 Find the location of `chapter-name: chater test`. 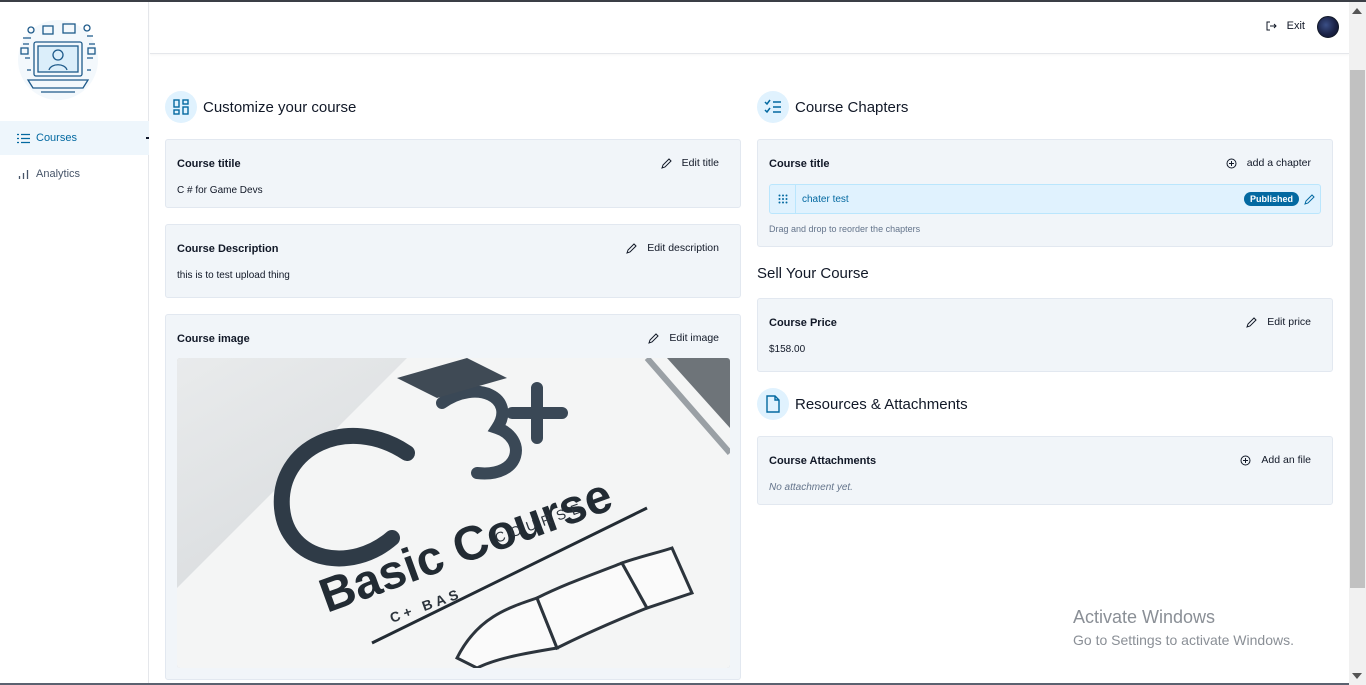

chapter-name: chater test is located at coordinates (825, 199).